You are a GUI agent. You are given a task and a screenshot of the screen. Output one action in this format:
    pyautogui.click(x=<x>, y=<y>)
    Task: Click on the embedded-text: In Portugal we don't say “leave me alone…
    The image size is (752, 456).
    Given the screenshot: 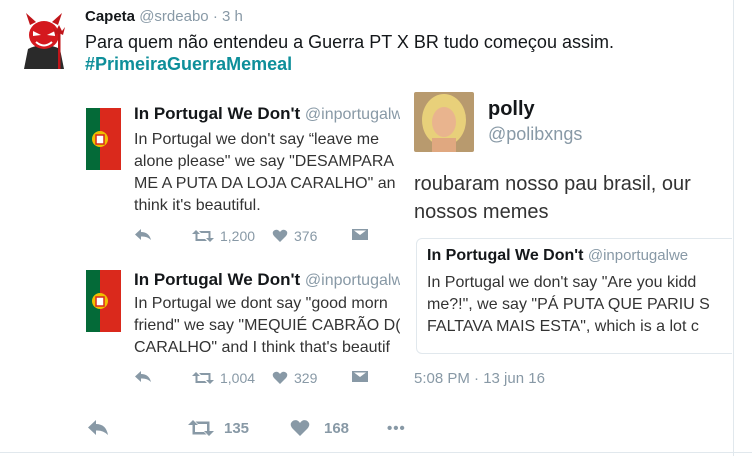 What is the action you would take?
    pyautogui.click(x=265, y=172)
    